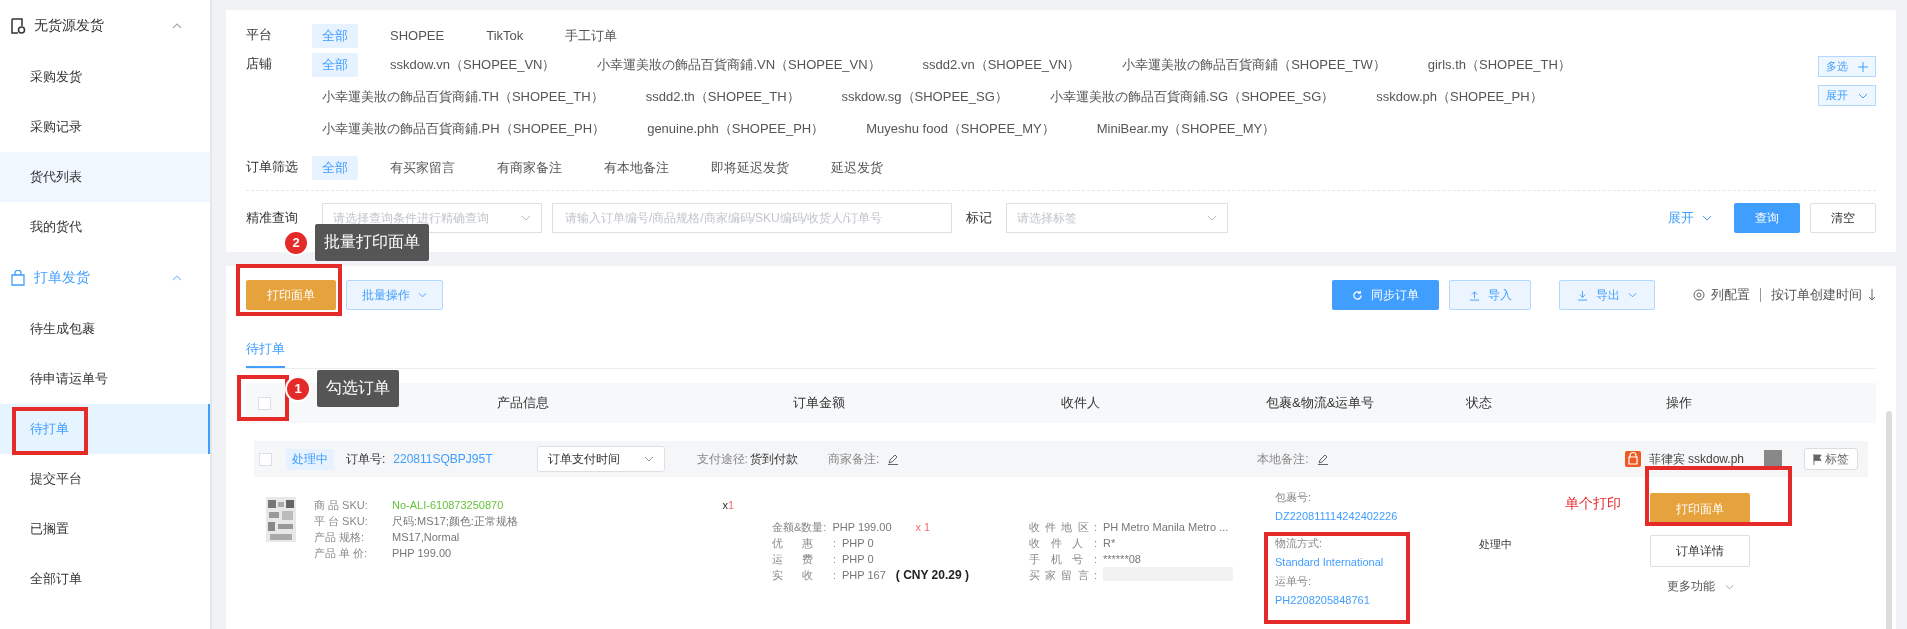  I want to click on tooltip: 批量打印面单, so click(372, 242).